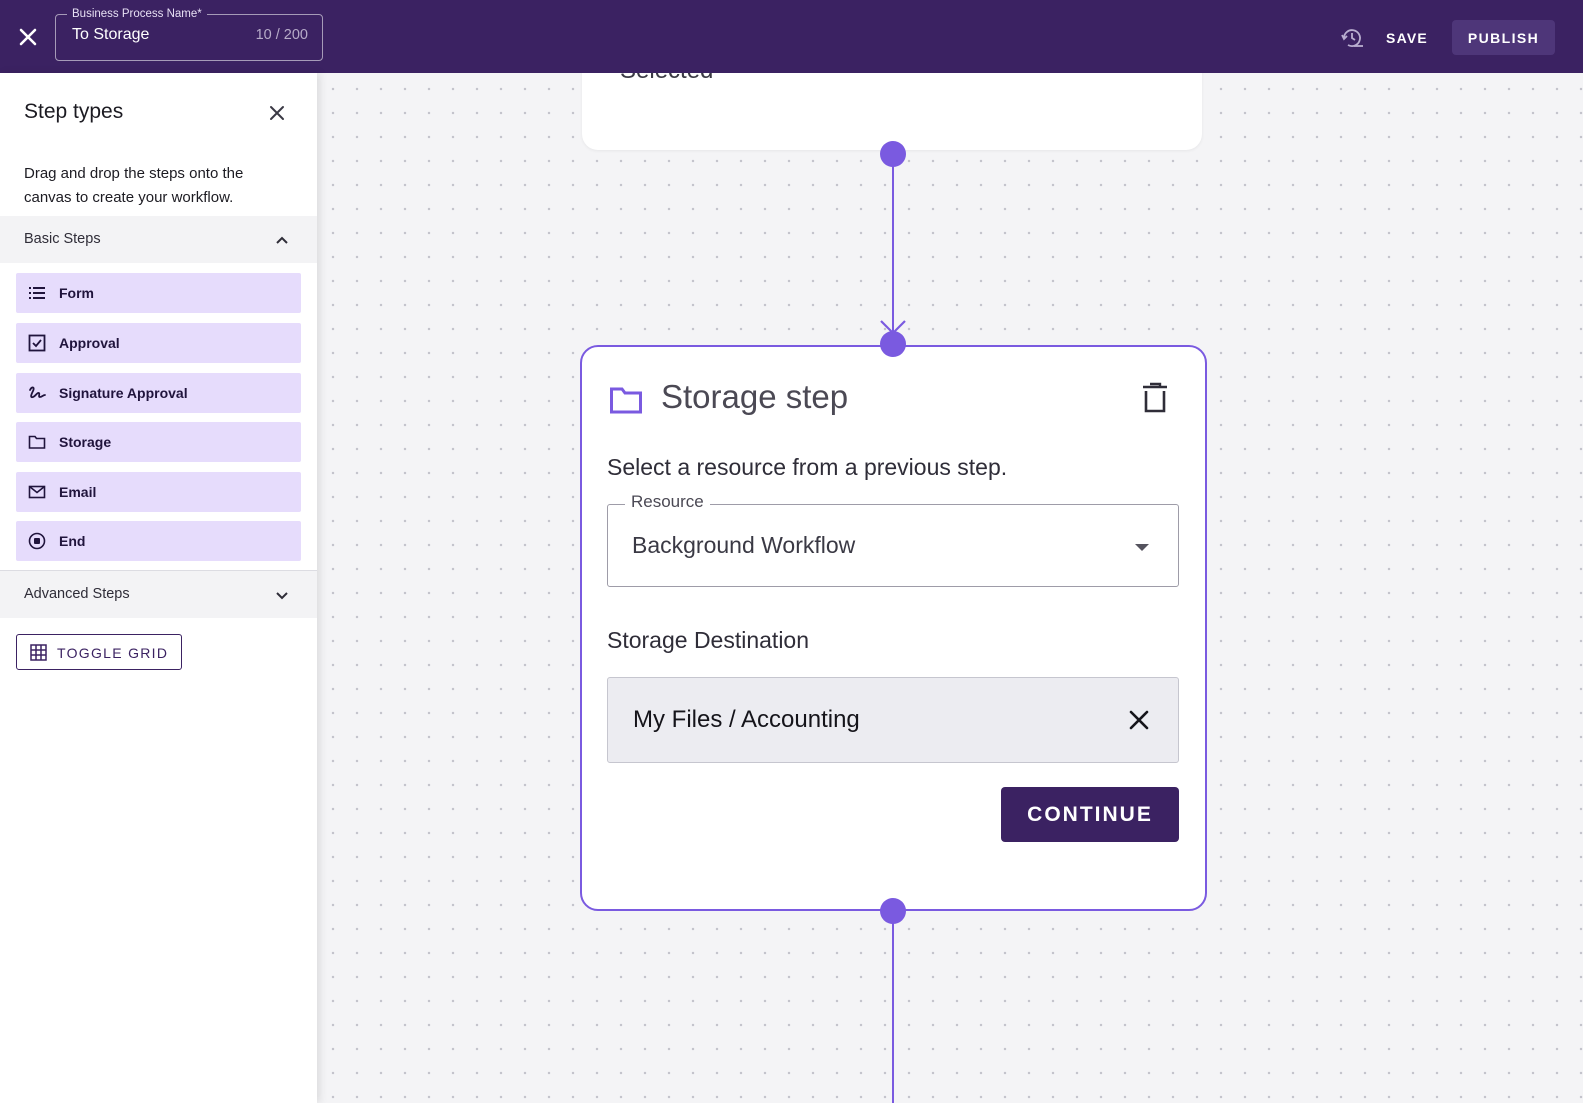 This screenshot has height=1103, width=1583. I want to click on step-item-label: Signature Approval, so click(123, 393).